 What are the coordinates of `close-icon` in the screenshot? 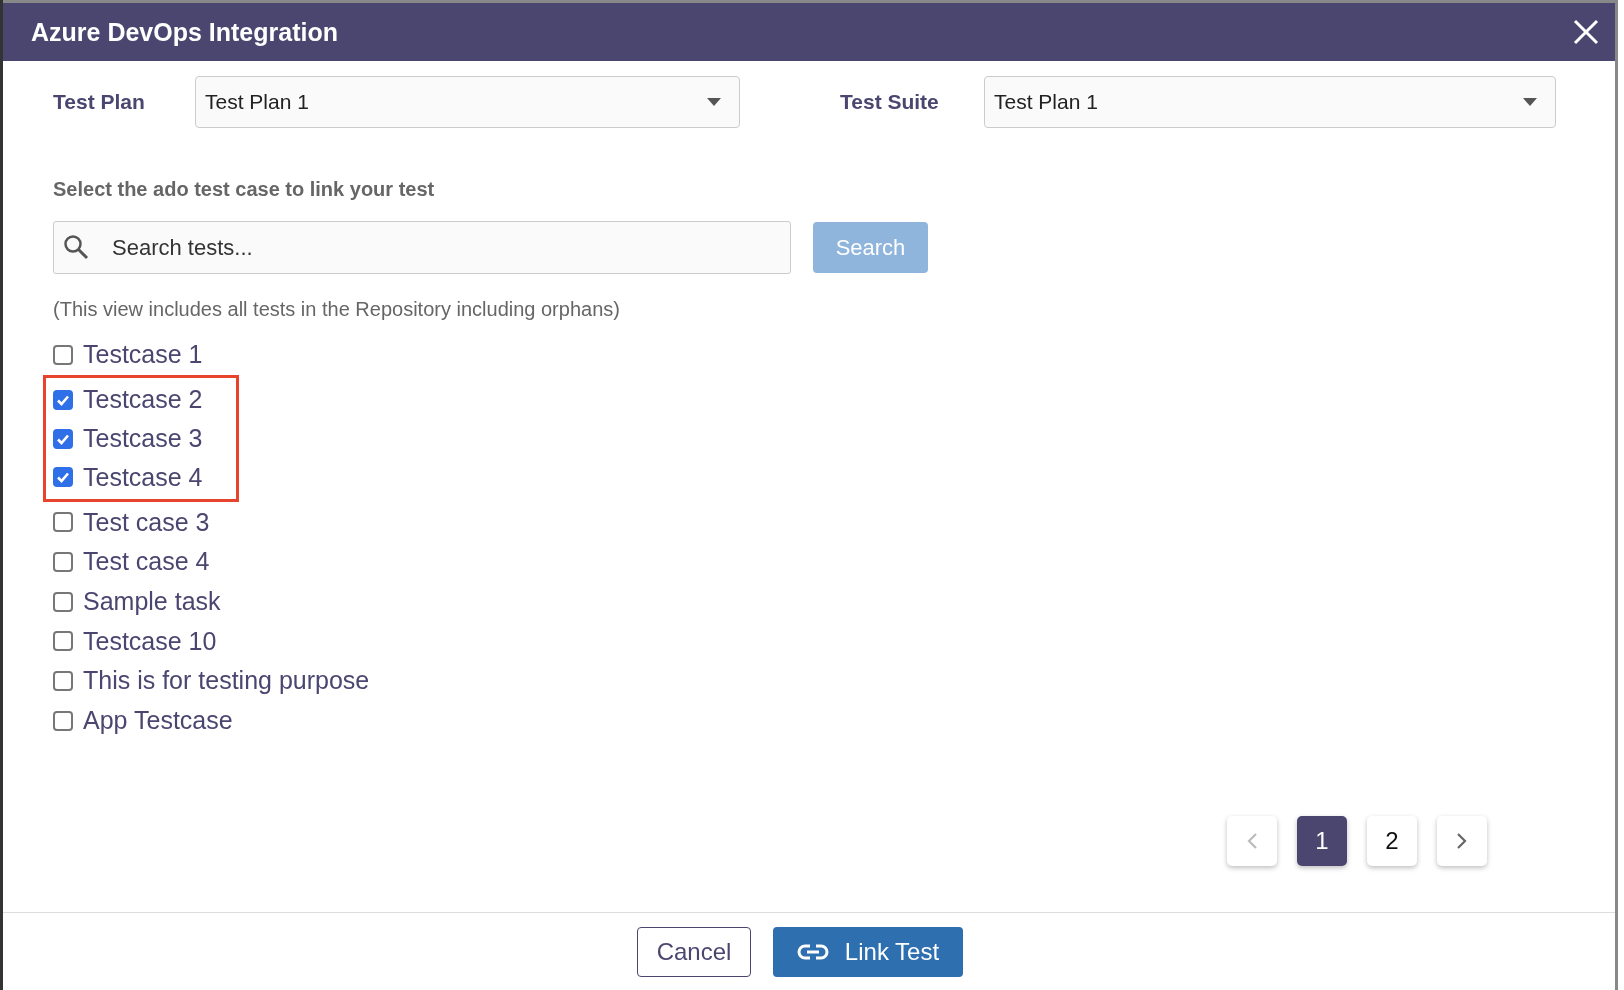 It's located at (1586, 32).